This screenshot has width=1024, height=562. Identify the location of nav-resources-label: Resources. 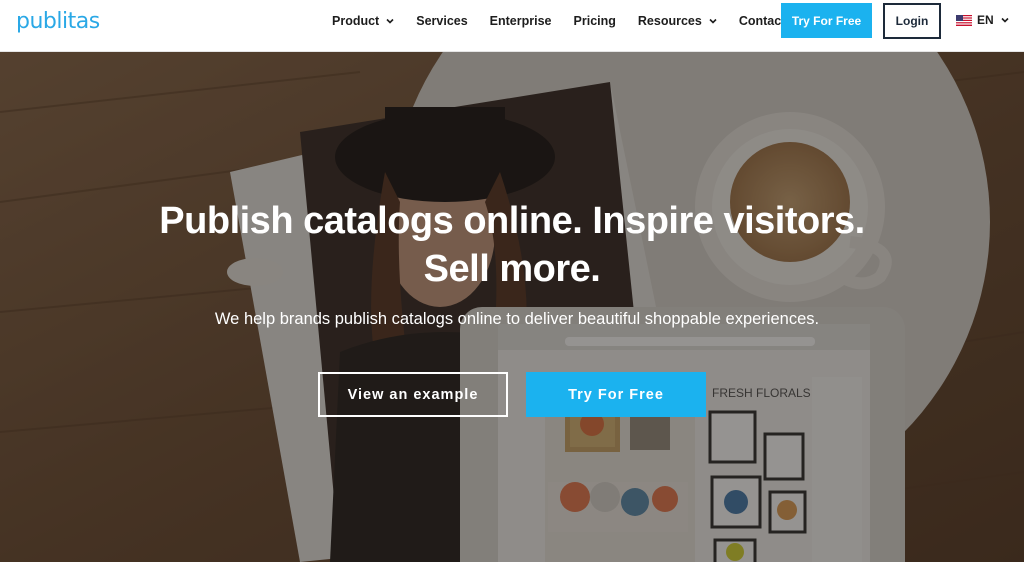
(669, 21).